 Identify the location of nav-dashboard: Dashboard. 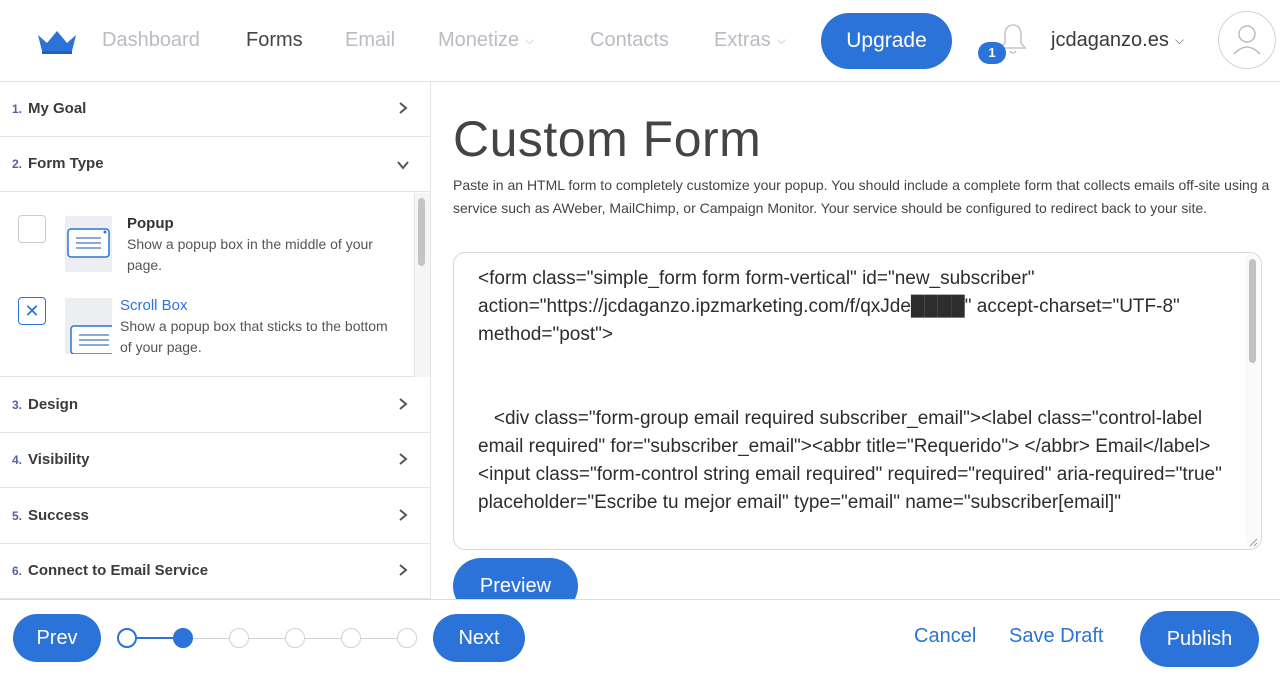
(151, 40).